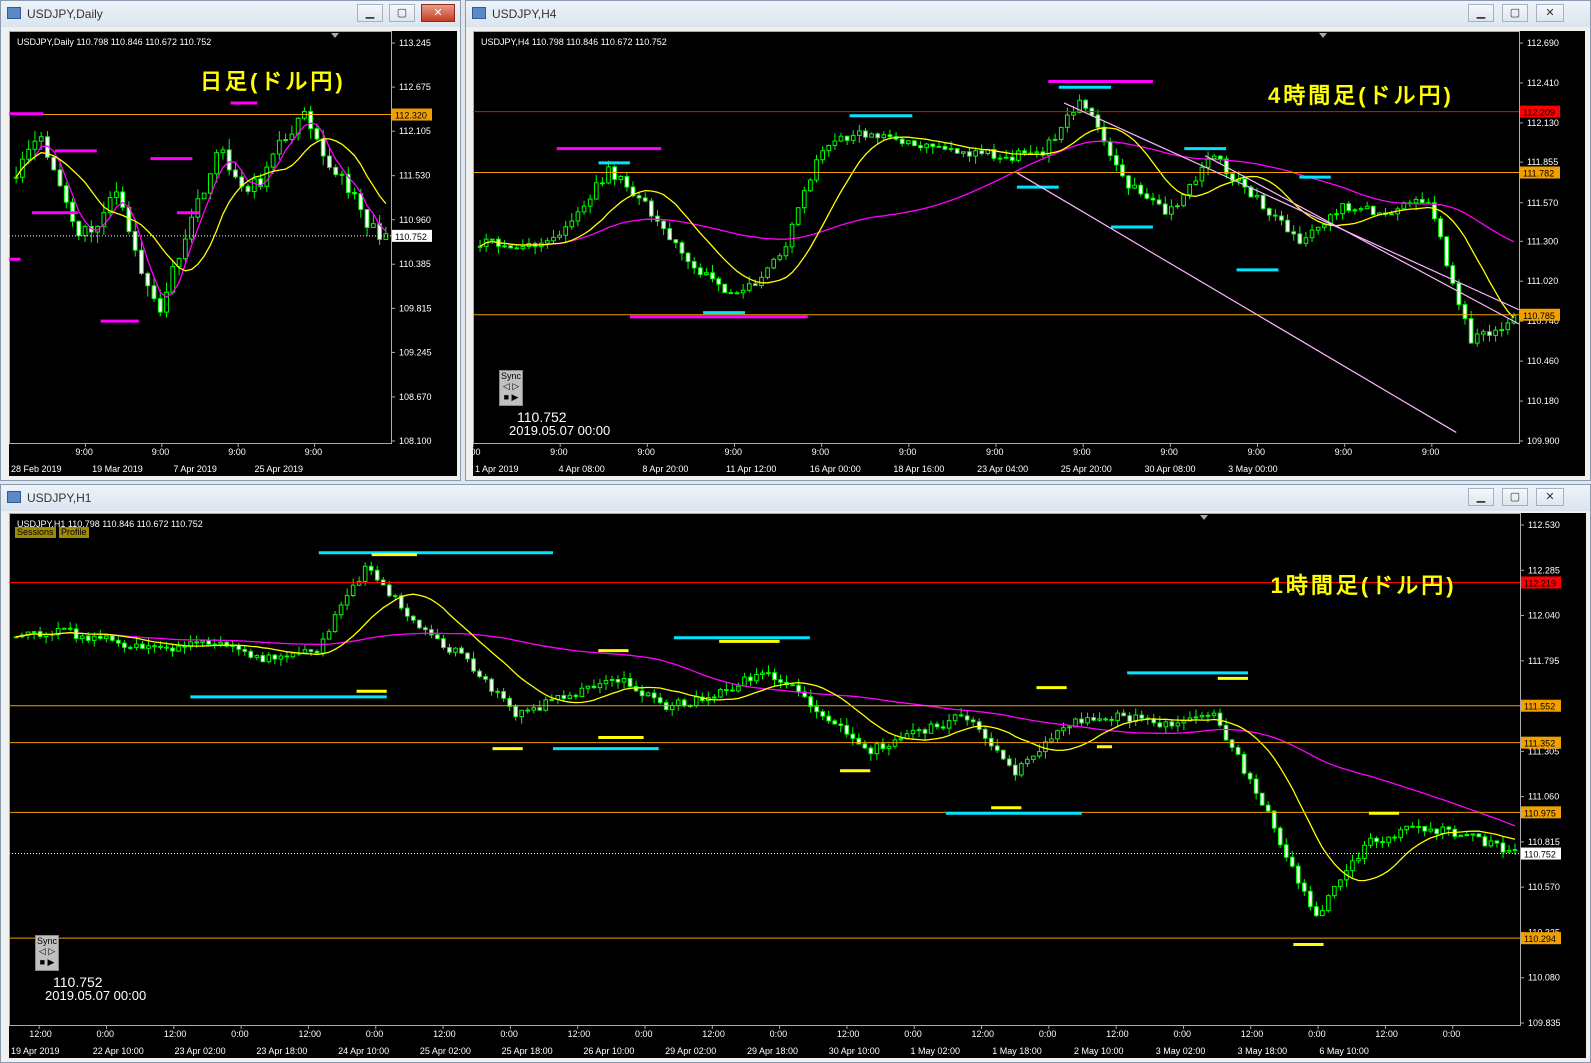 This screenshot has height=1063, width=1591. I want to click on y-tick-label: 108.670, so click(415, 397).